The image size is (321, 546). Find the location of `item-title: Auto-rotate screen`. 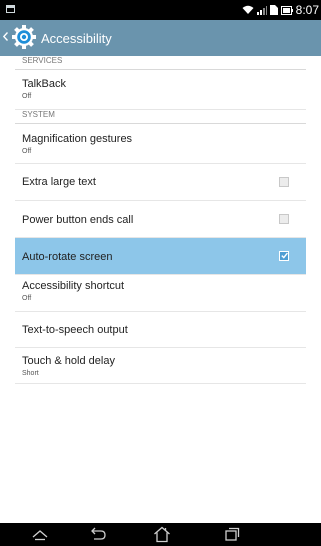

item-title: Auto-rotate screen is located at coordinates (67, 257).